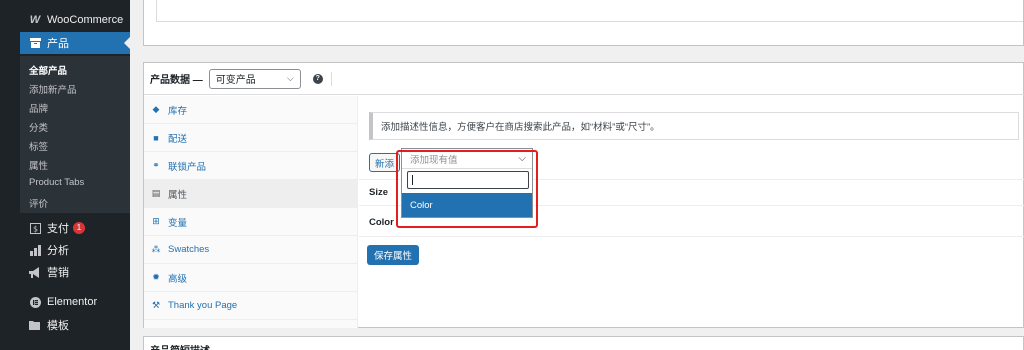 The height and width of the screenshot is (350, 1024). Describe the element at coordinates (381, 222) in the screenshot. I see `attribute-color: Color` at that location.